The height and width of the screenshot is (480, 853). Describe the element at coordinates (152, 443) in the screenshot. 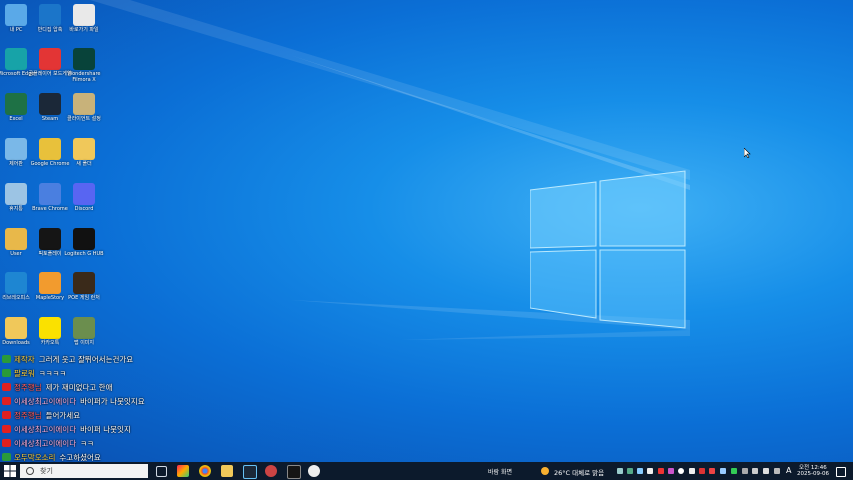

I see `chat-message: 이세상최고이에이다 ㅋㅋ` at that location.